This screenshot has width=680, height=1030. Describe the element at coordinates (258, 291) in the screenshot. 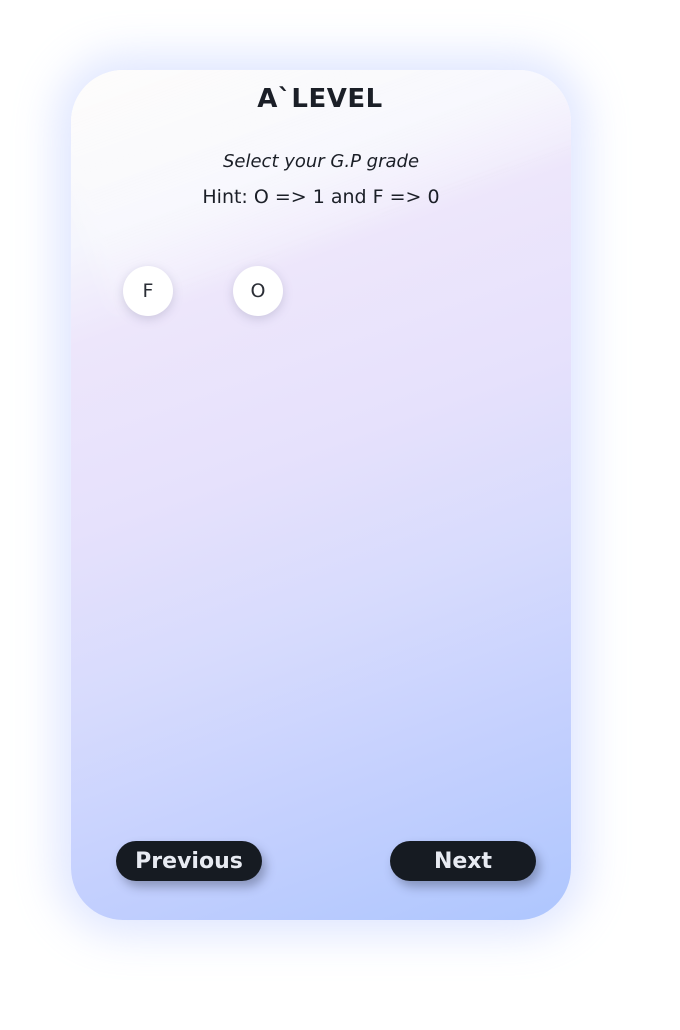

I see `grade-option-o: O` at that location.